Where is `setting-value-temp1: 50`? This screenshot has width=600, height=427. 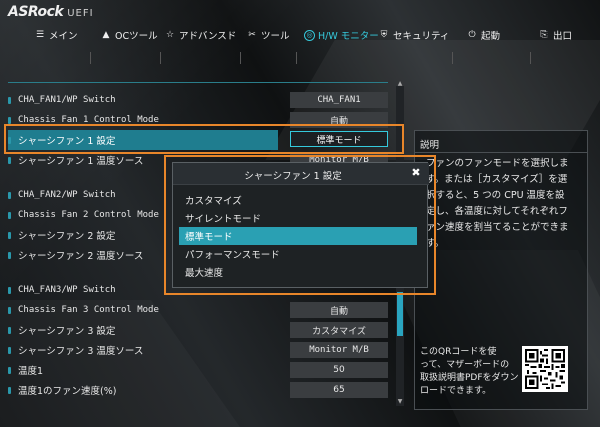
setting-value-temp1: 50 is located at coordinates (339, 370).